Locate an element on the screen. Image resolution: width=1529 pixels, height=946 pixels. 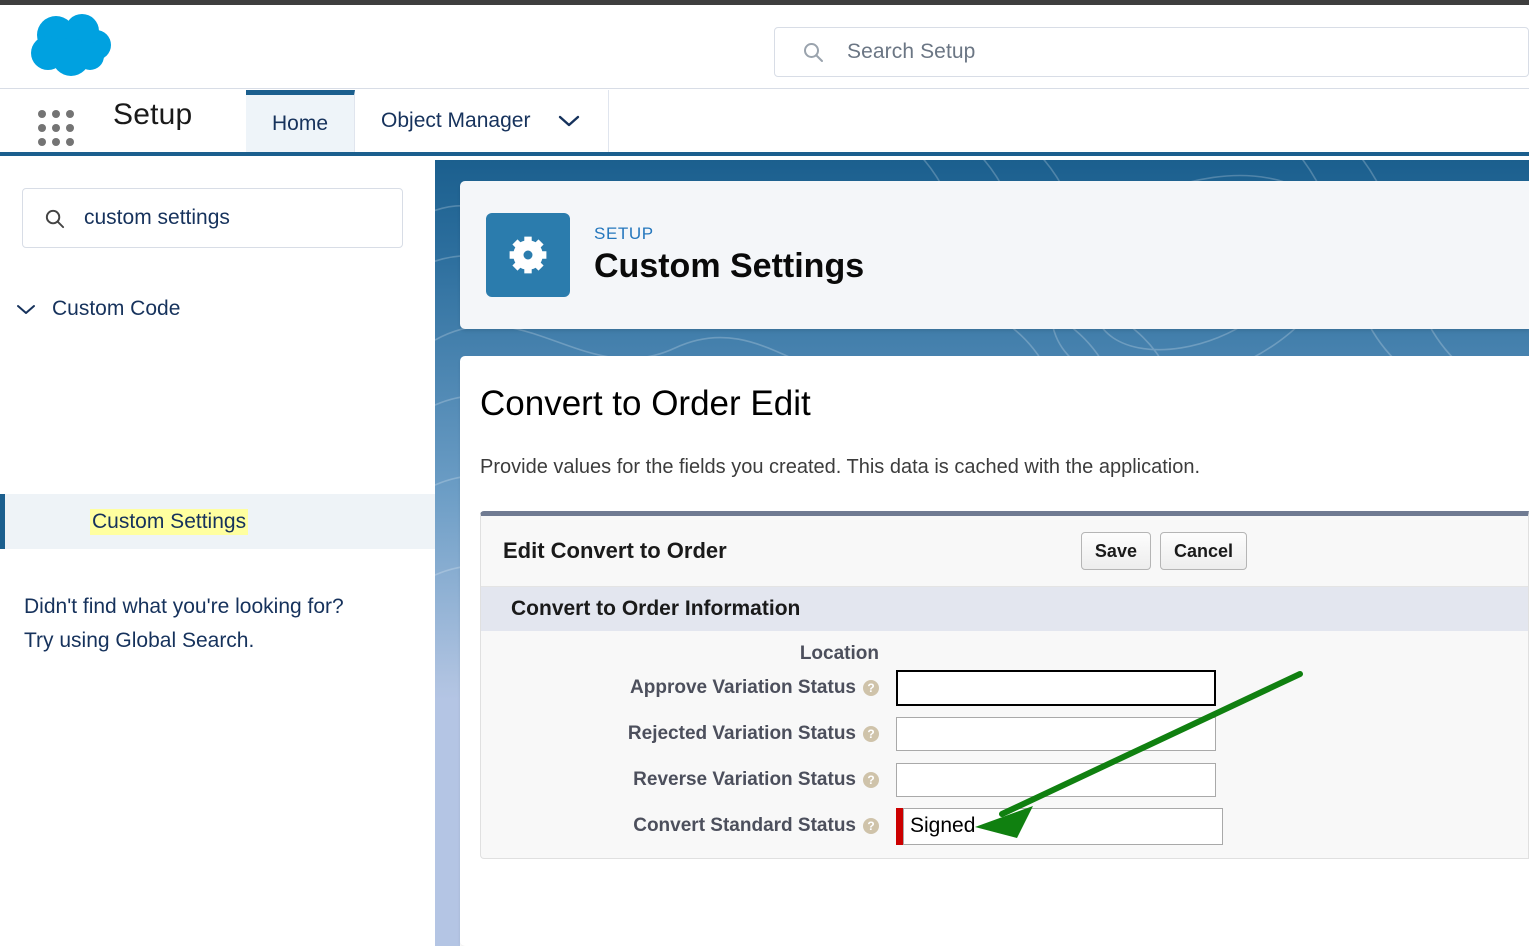
global-header: Search Setup is located at coordinates (764, 47).